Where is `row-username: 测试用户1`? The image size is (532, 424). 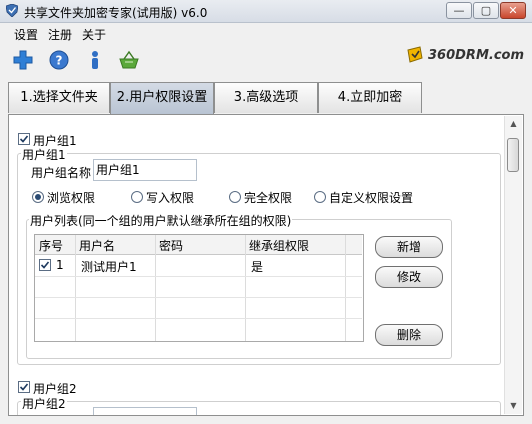 row-username: 测试用户1 is located at coordinates (109, 267).